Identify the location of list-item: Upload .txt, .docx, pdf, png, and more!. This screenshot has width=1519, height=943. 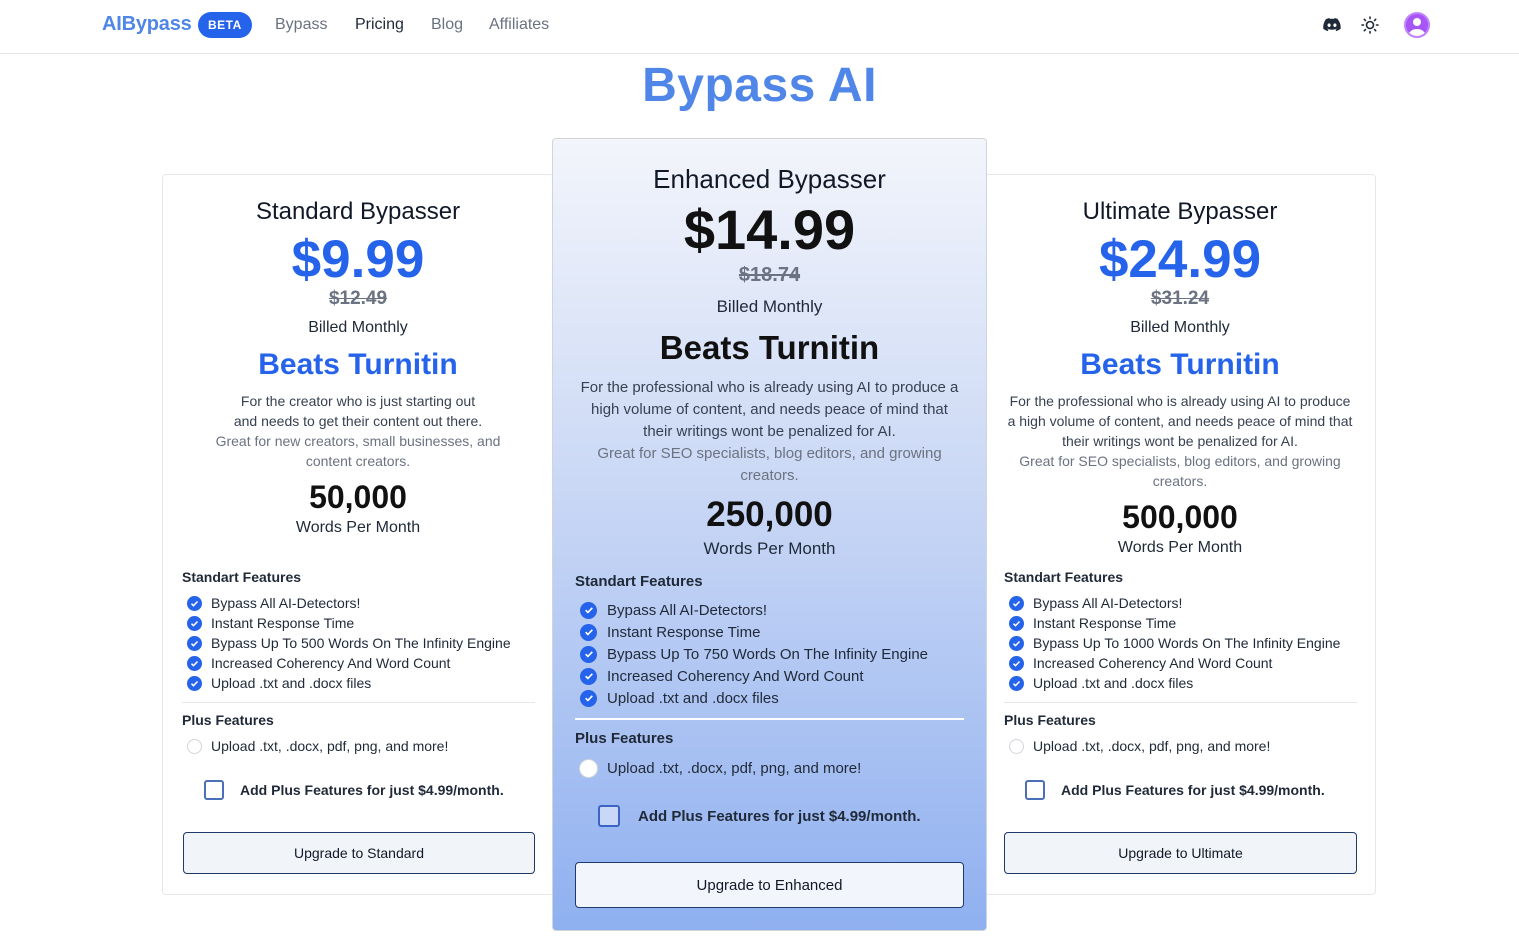
(317, 746).